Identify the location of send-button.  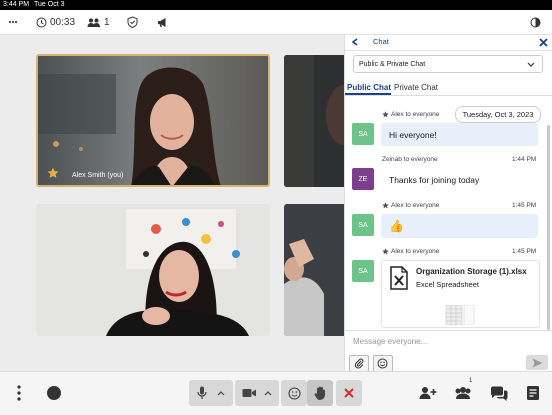
(537, 362).